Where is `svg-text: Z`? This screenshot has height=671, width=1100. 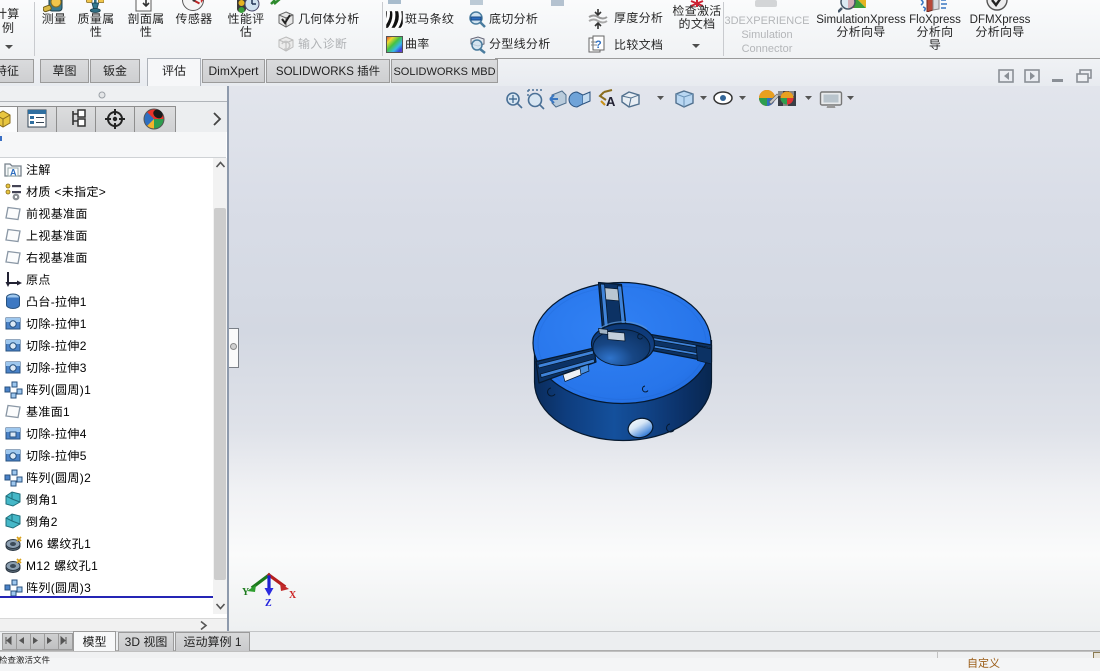
svg-text: Z is located at coordinates (268, 603).